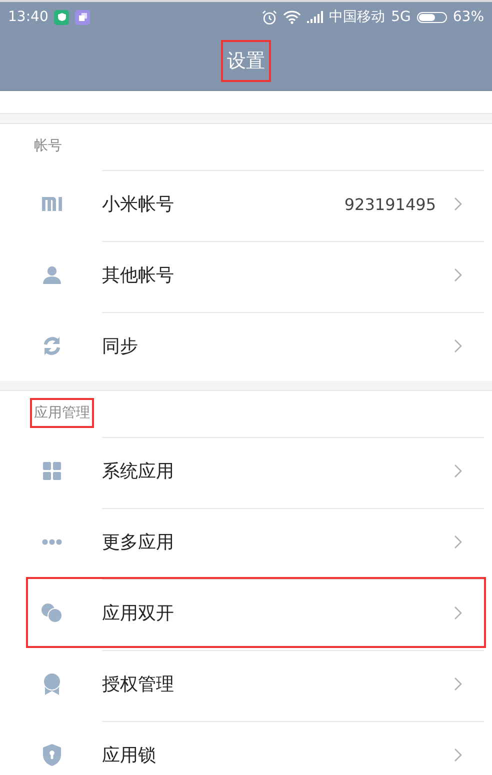 This screenshot has height=775, width=492. Describe the element at coordinates (431, 17) in the screenshot. I see `battery-icon` at that location.